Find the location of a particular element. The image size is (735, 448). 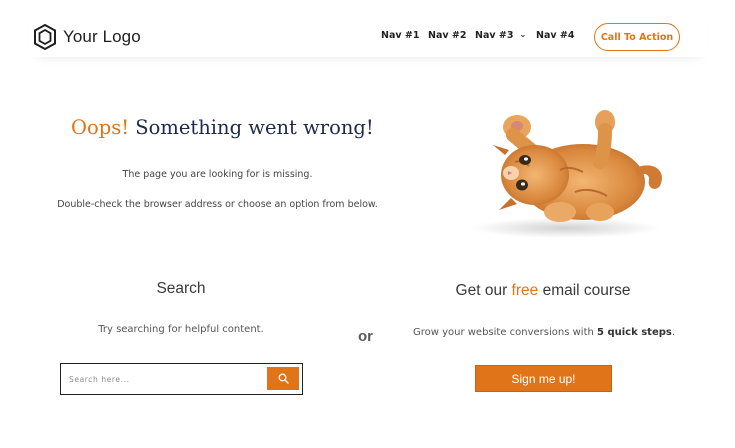

search-form is located at coordinates (181, 379).